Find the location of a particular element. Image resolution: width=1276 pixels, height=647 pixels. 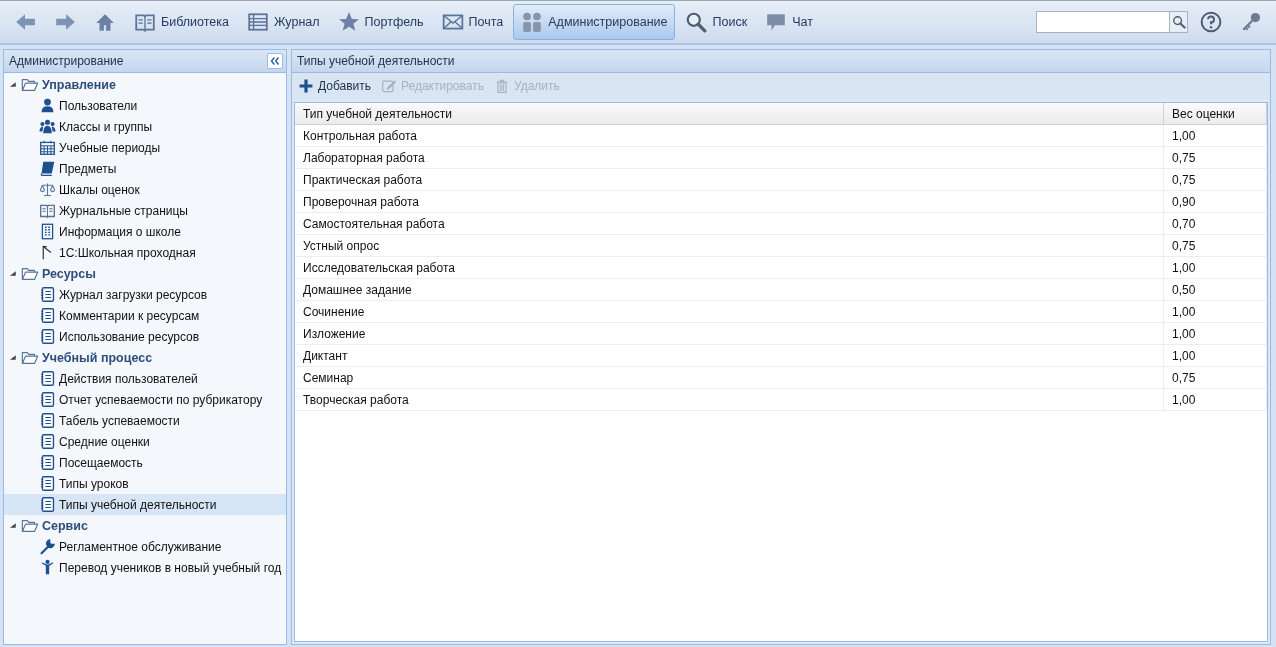

nav-tab: Администрирование is located at coordinates (594, 22).